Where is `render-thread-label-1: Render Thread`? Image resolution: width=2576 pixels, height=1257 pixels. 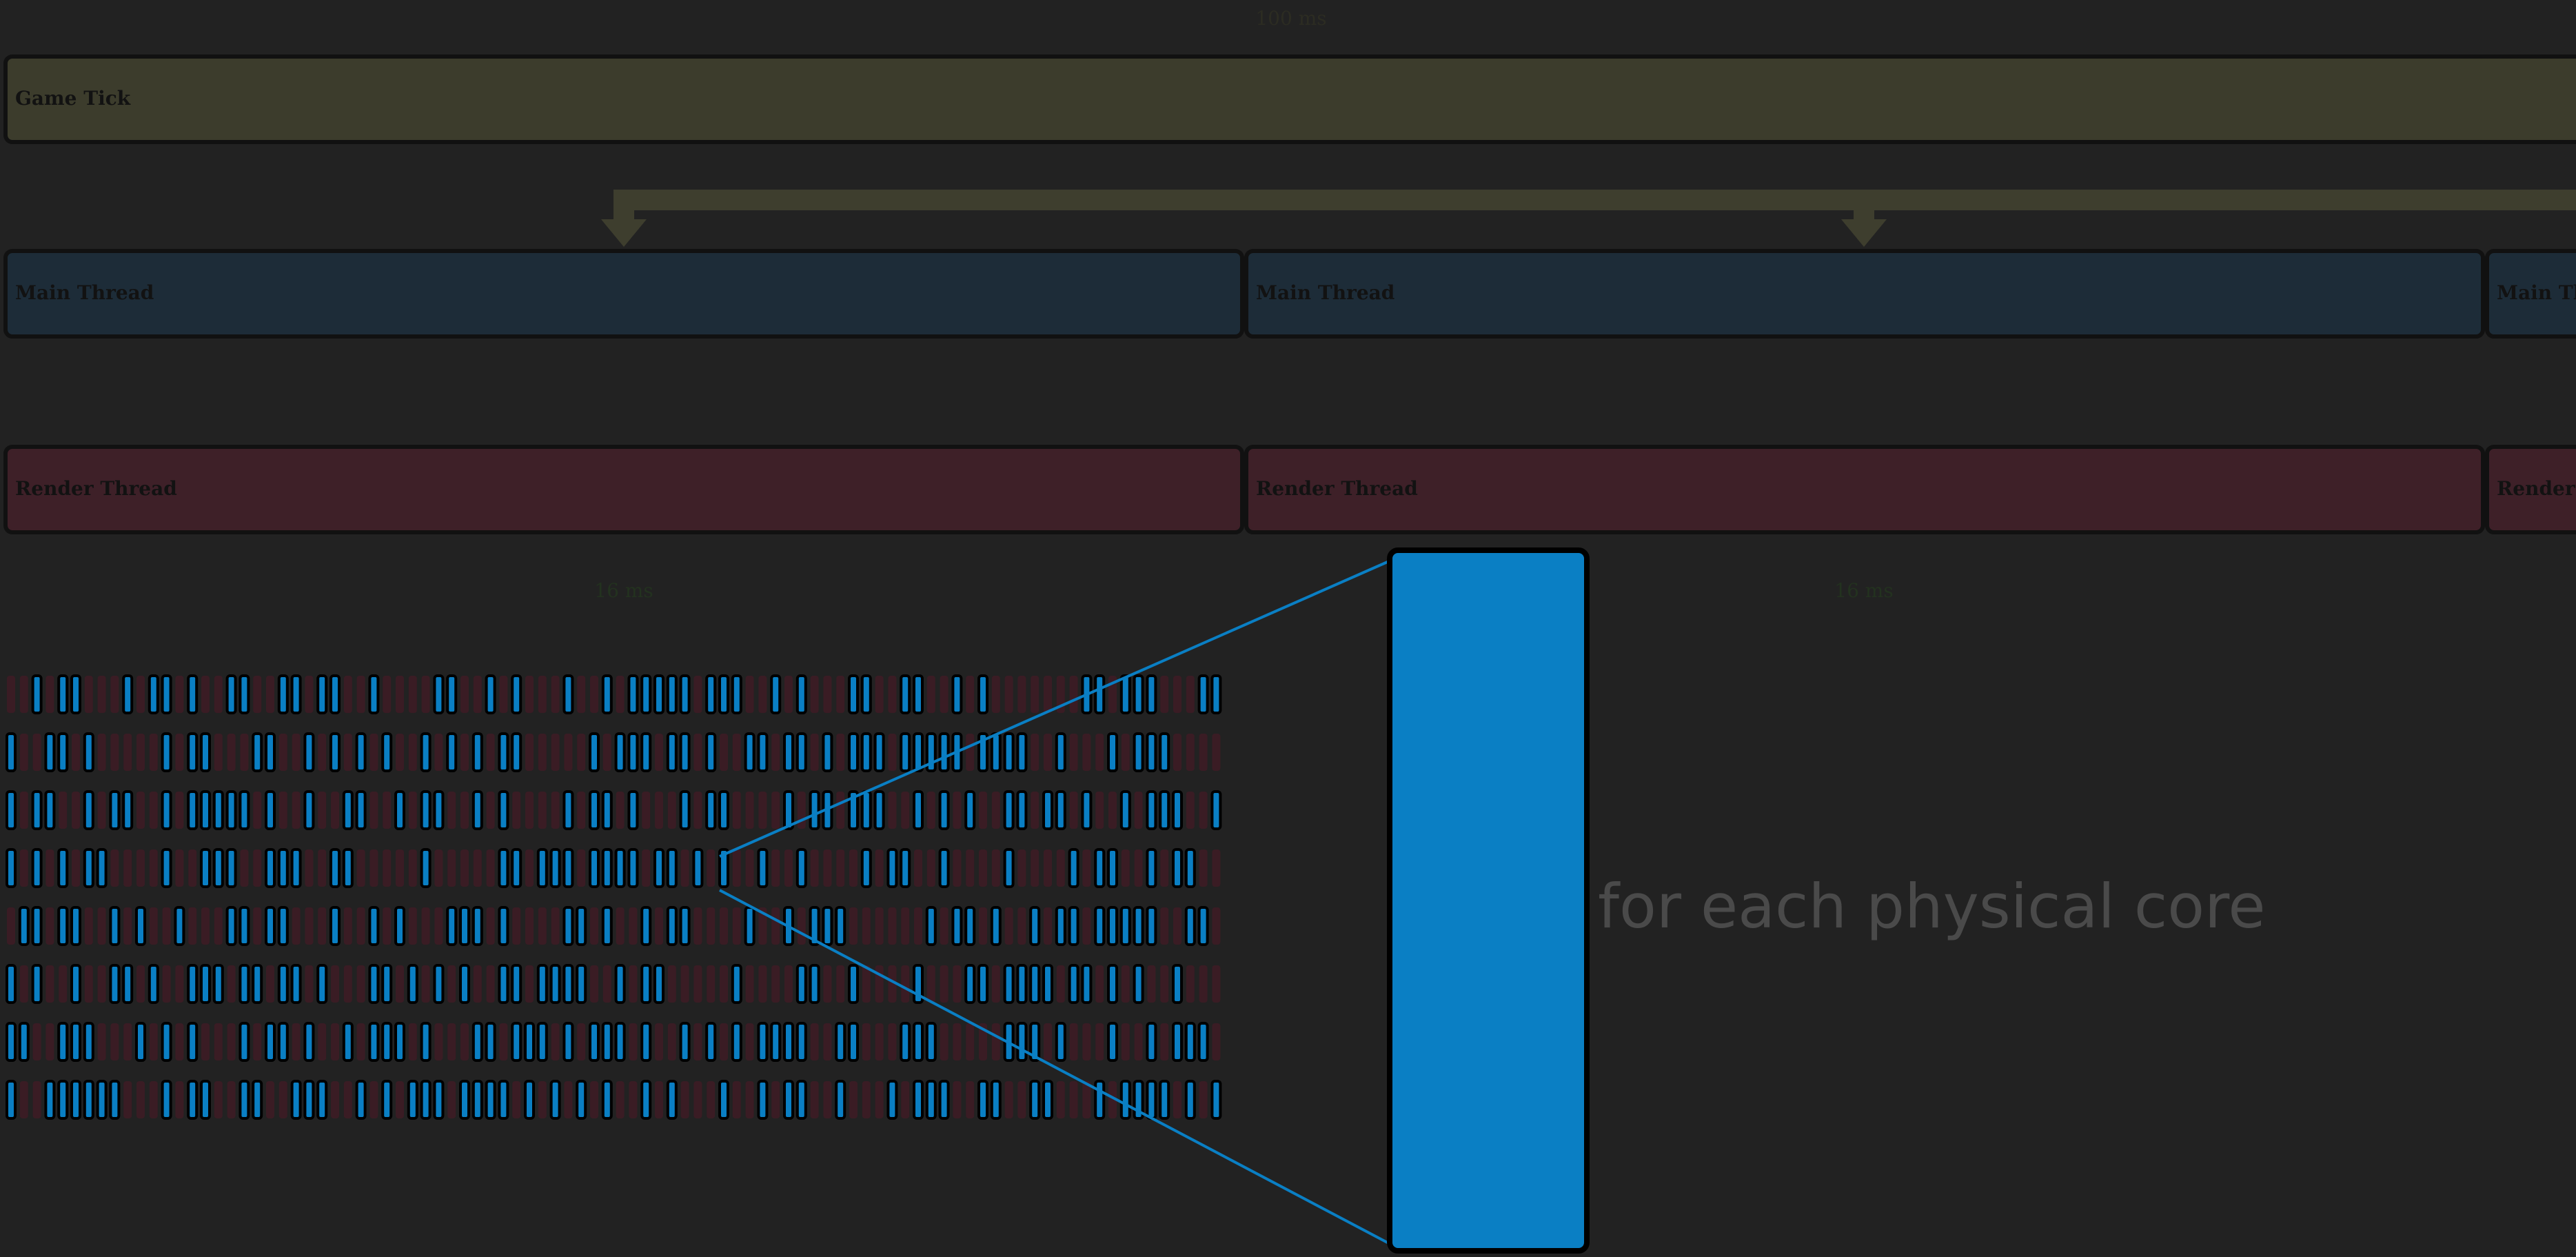 render-thread-label-1: Render Thread is located at coordinates (96, 488).